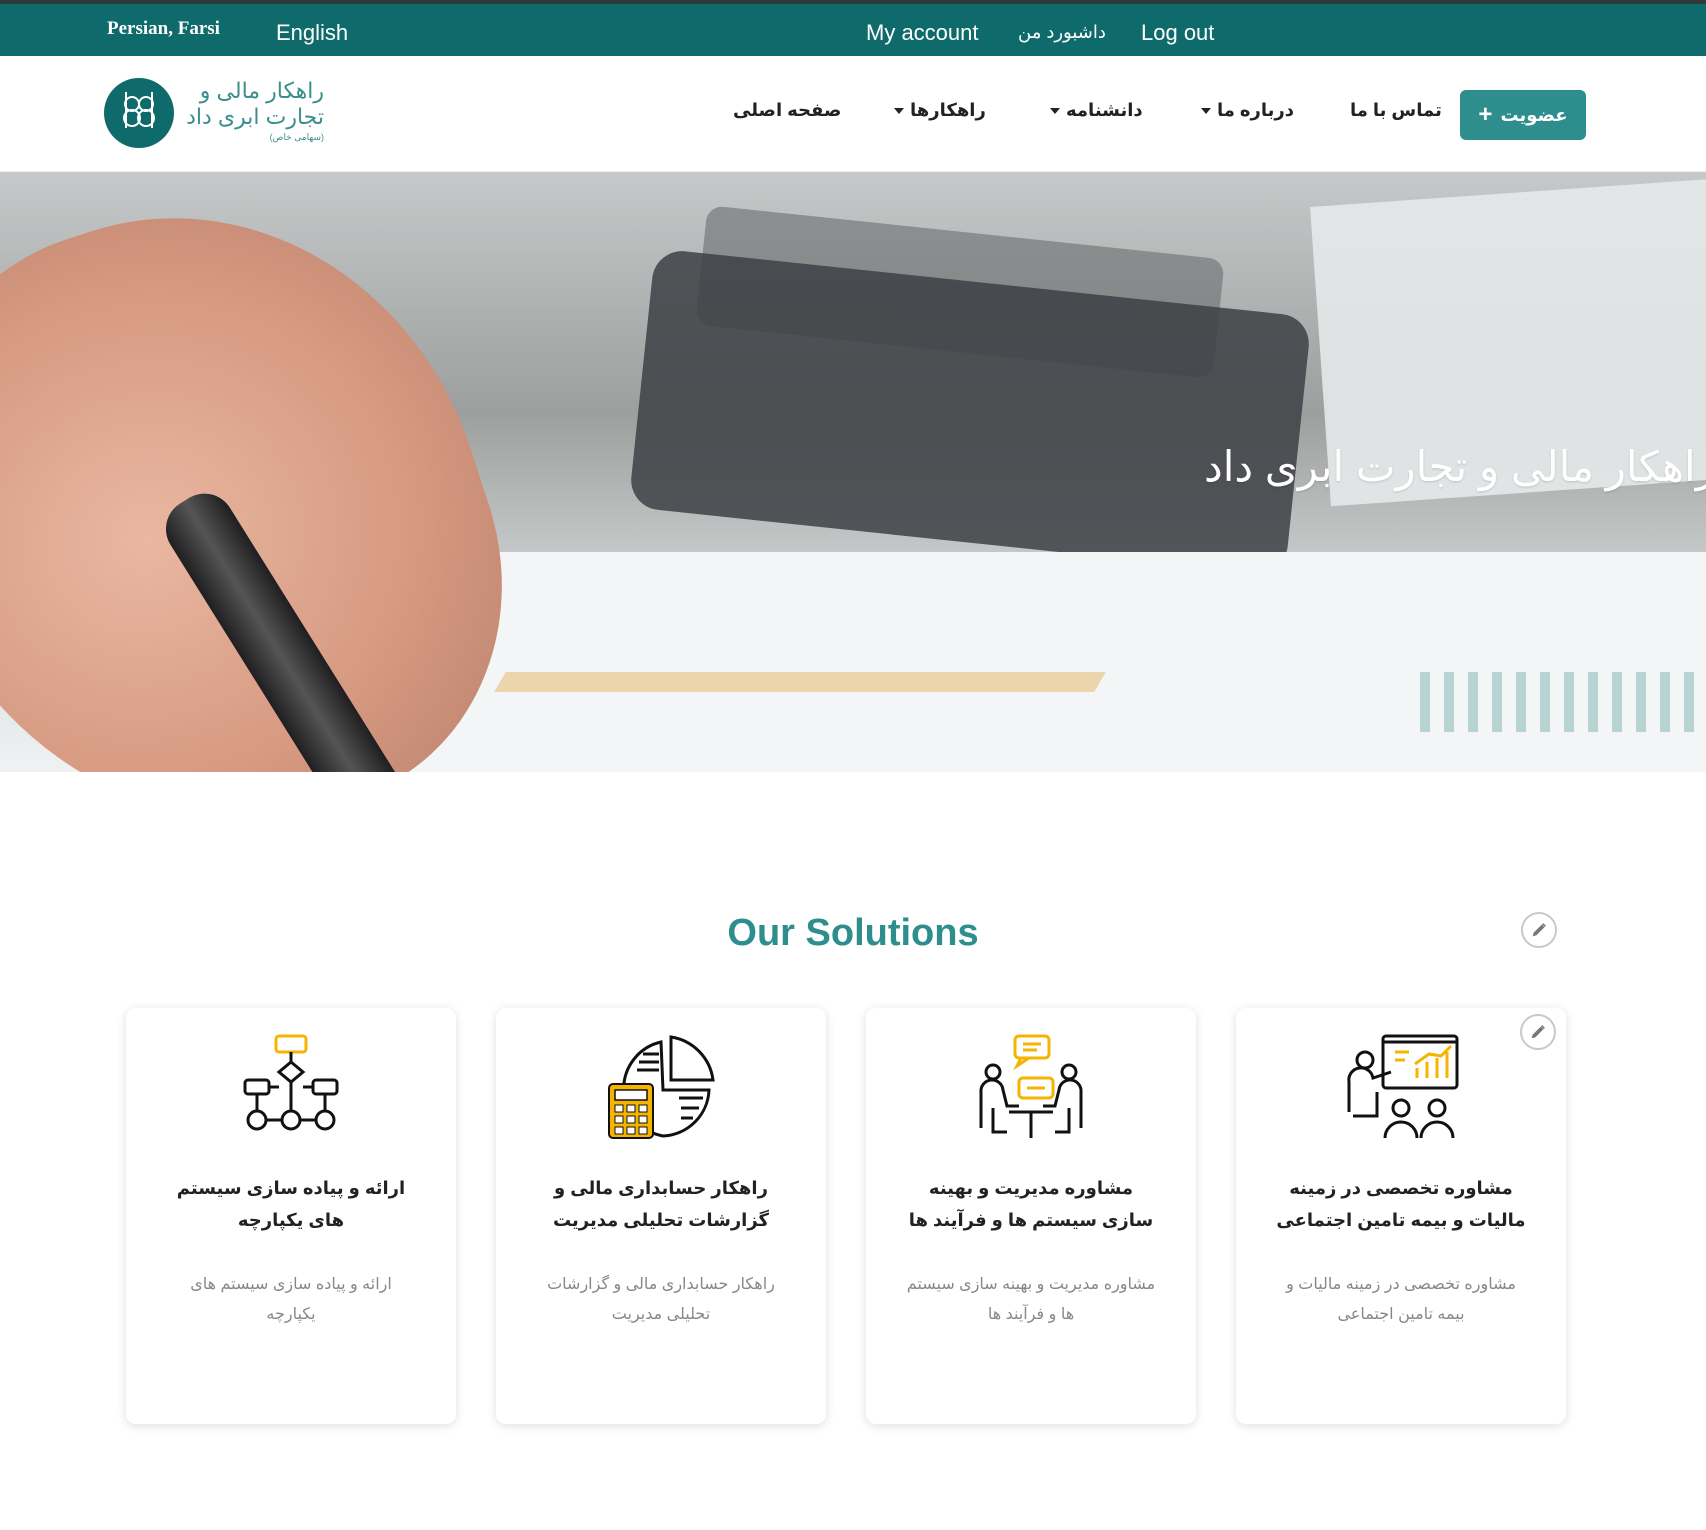  I want to click on flowchart-icon, so click(291, 1087).